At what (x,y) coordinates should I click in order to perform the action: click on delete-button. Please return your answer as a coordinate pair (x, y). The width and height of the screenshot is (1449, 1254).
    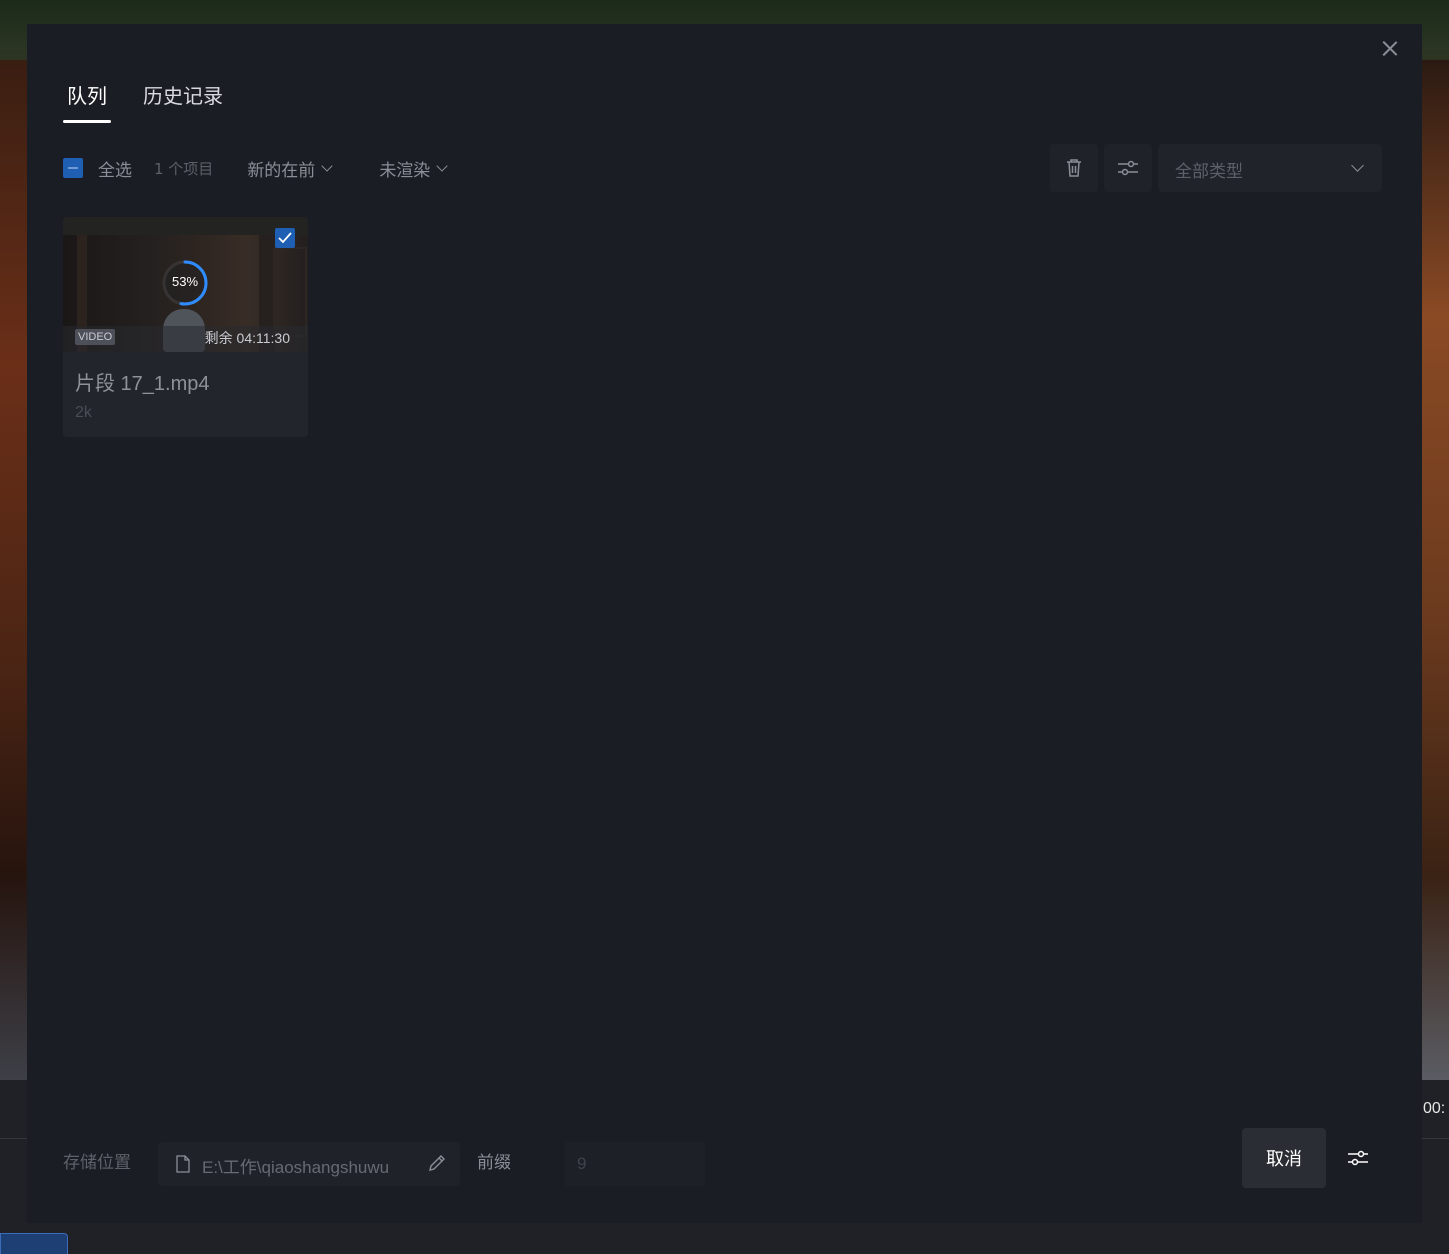
    Looking at the image, I should click on (1074, 168).